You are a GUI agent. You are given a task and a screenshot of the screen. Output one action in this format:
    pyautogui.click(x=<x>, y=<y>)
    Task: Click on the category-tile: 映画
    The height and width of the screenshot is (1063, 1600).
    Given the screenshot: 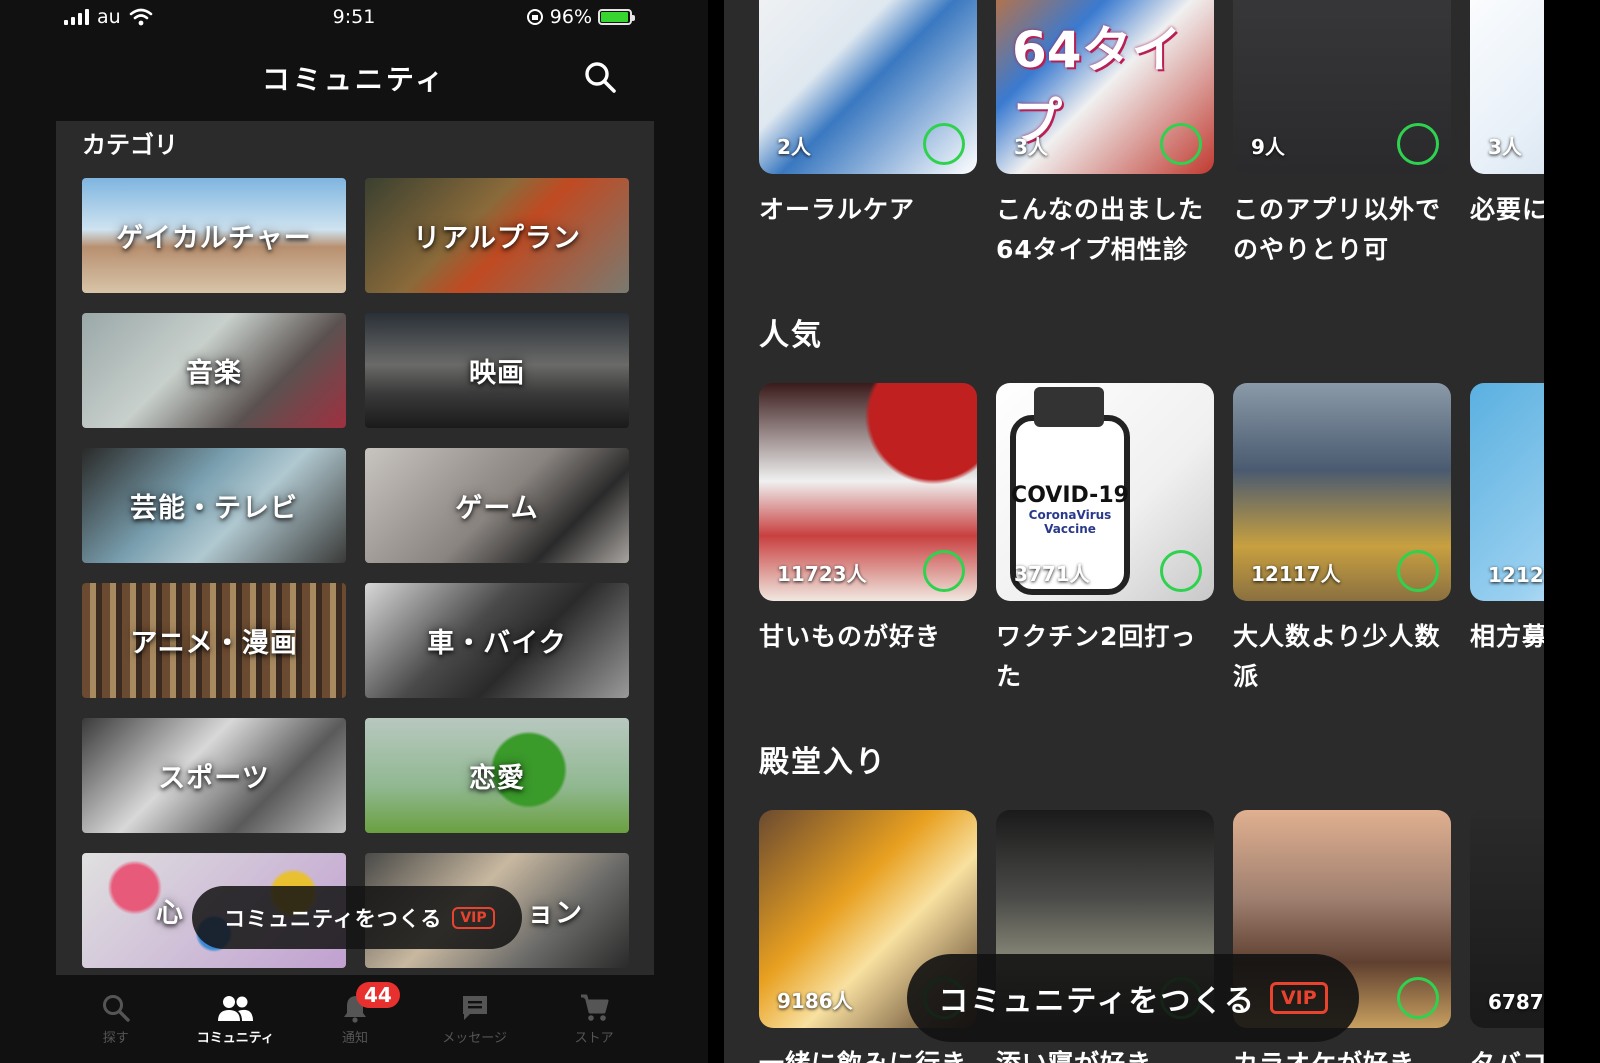 What is the action you would take?
    pyautogui.click(x=497, y=370)
    